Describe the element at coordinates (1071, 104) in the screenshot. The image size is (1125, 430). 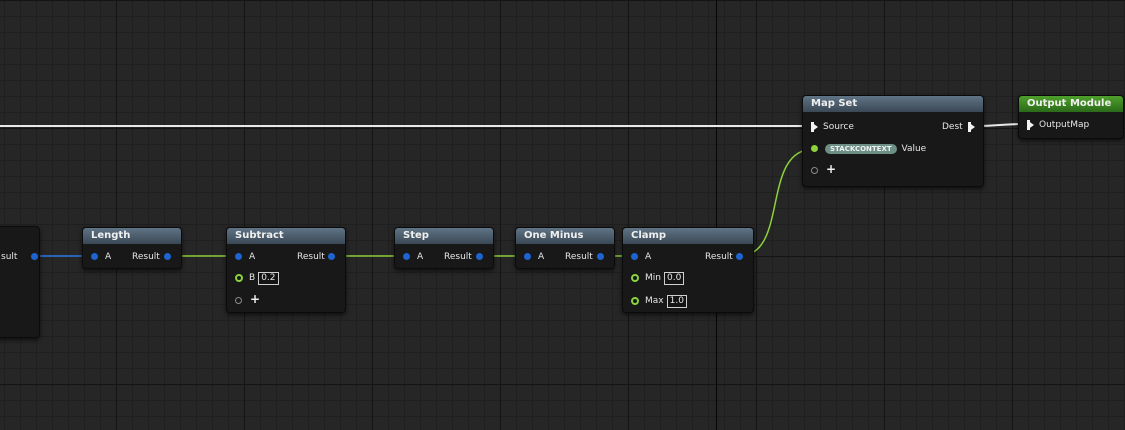
I see `output-module-title: Output Module` at that location.